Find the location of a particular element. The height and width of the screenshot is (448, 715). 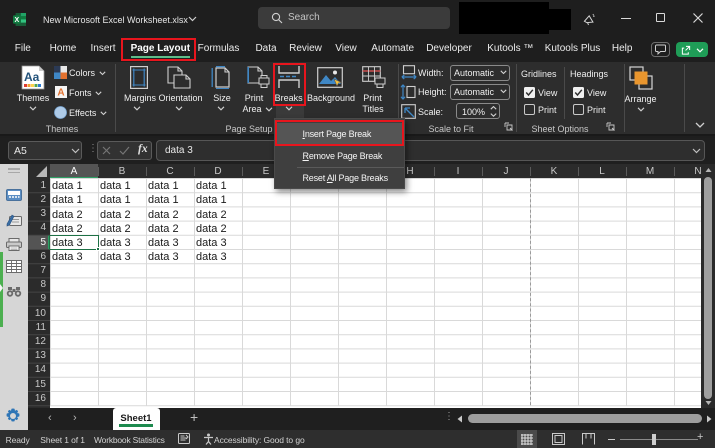

svg-text: A is located at coordinates (60, 93).